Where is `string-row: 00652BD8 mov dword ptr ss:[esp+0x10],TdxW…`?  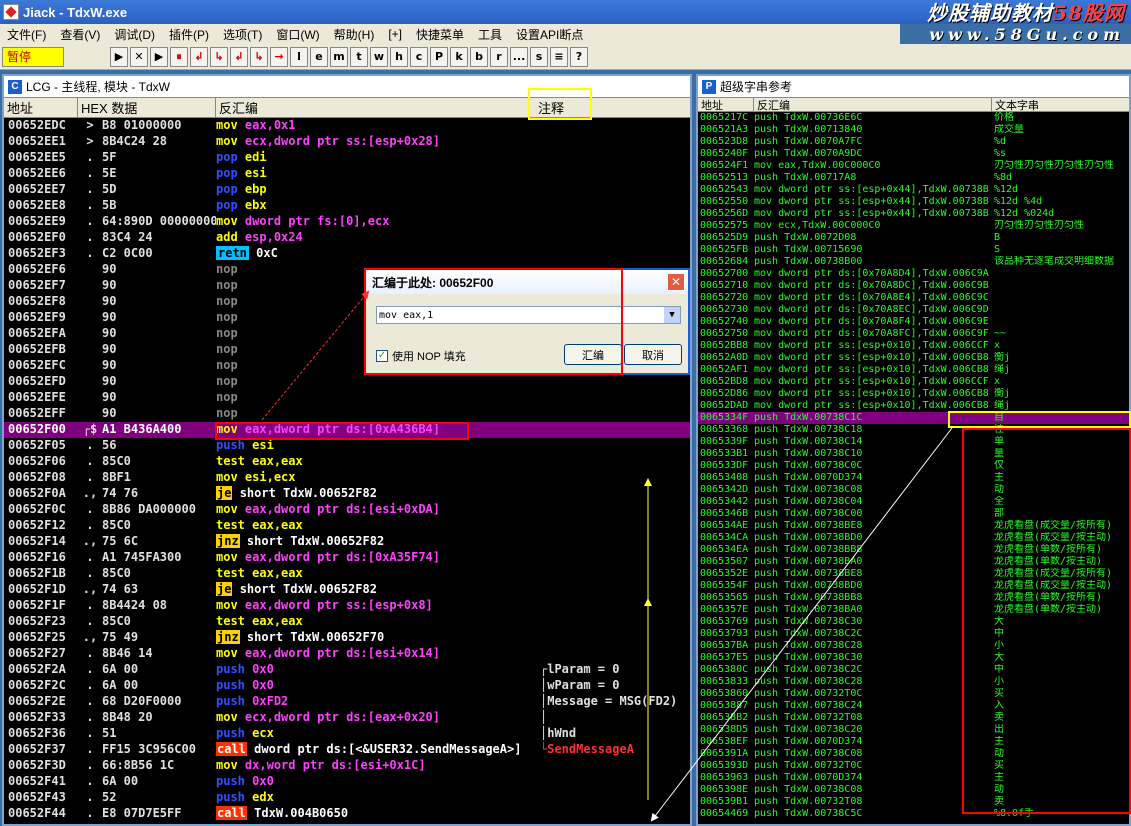 string-row: 00652BD8 mov dword ptr ss:[esp+0x10],TdxW… is located at coordinates (913, 382).